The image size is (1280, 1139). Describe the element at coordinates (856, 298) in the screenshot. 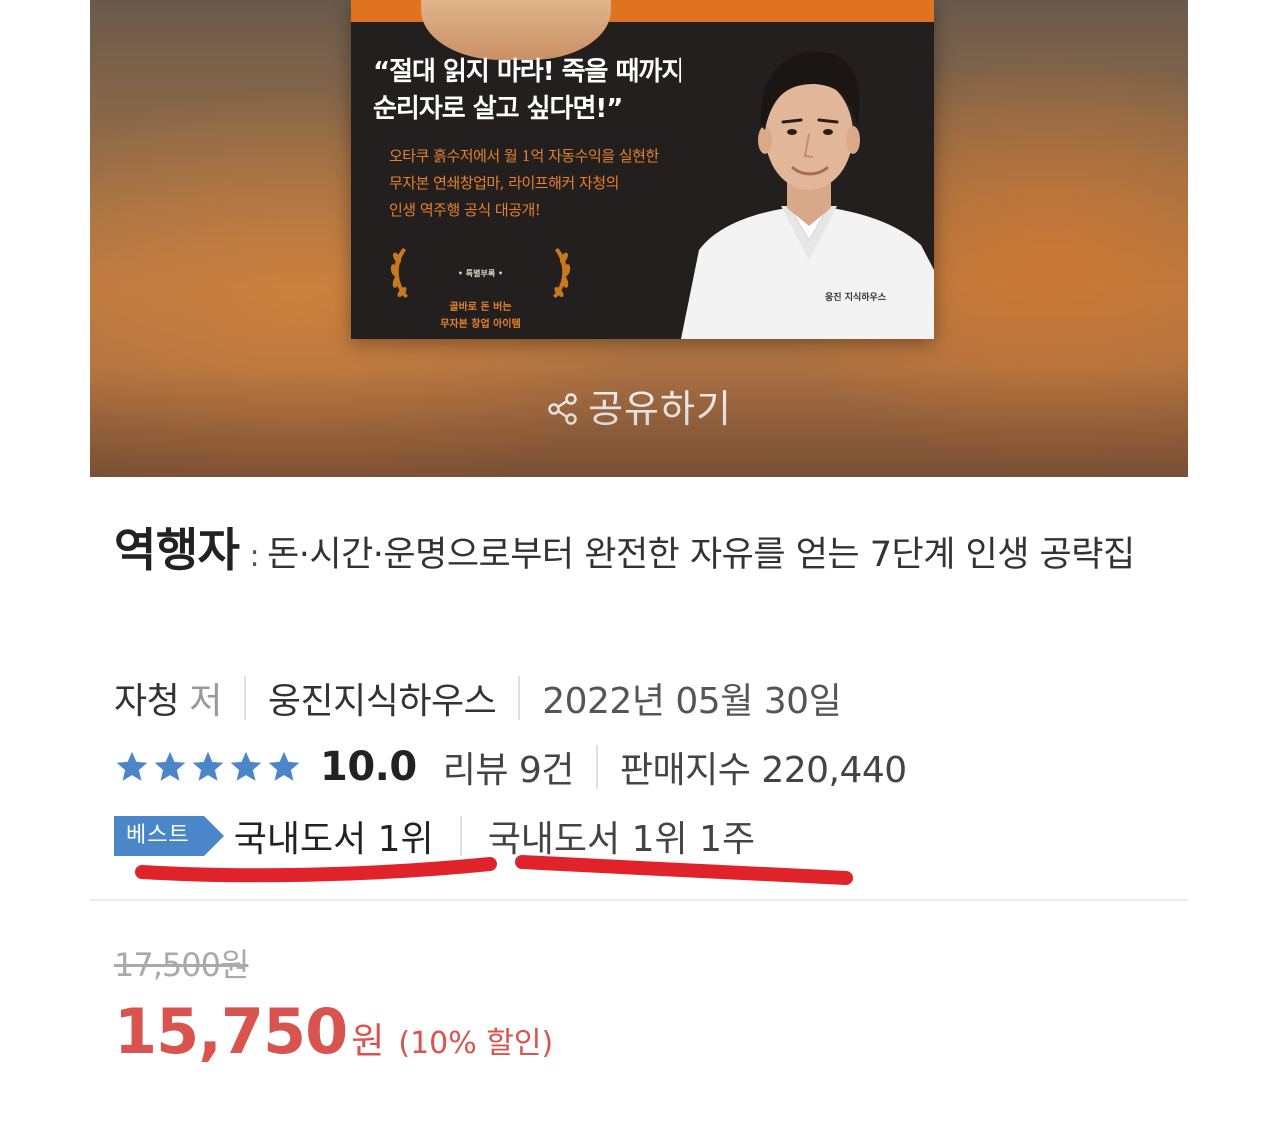

I see `publisher-logo-text: 웅진 지식하우스` at that location.